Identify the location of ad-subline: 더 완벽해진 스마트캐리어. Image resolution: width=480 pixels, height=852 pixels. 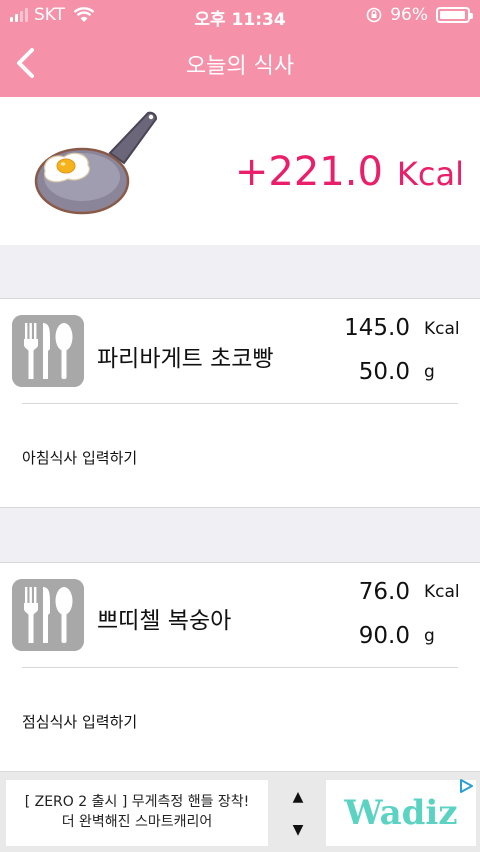
(137, 822).